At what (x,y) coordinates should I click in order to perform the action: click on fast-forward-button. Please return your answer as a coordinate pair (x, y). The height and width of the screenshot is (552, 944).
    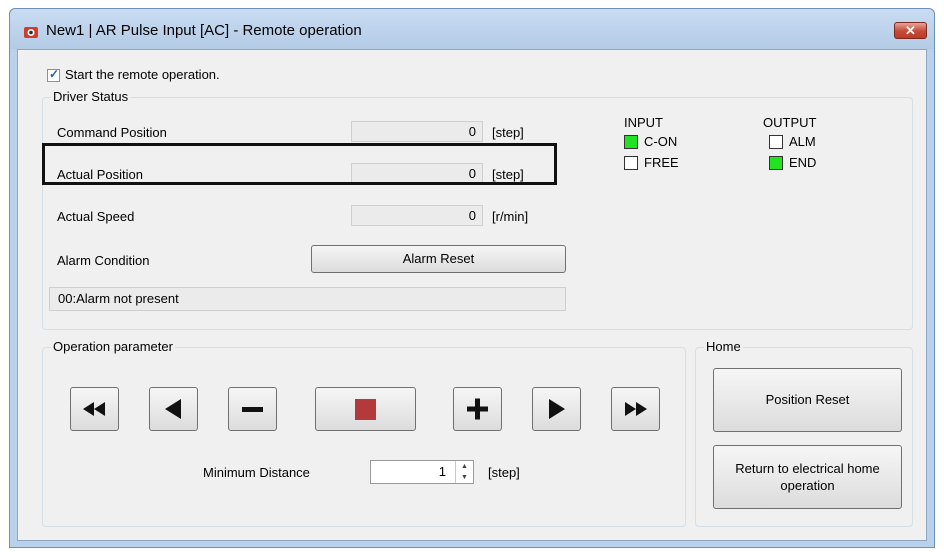
    Looking at the image, I should click on (635, 409).